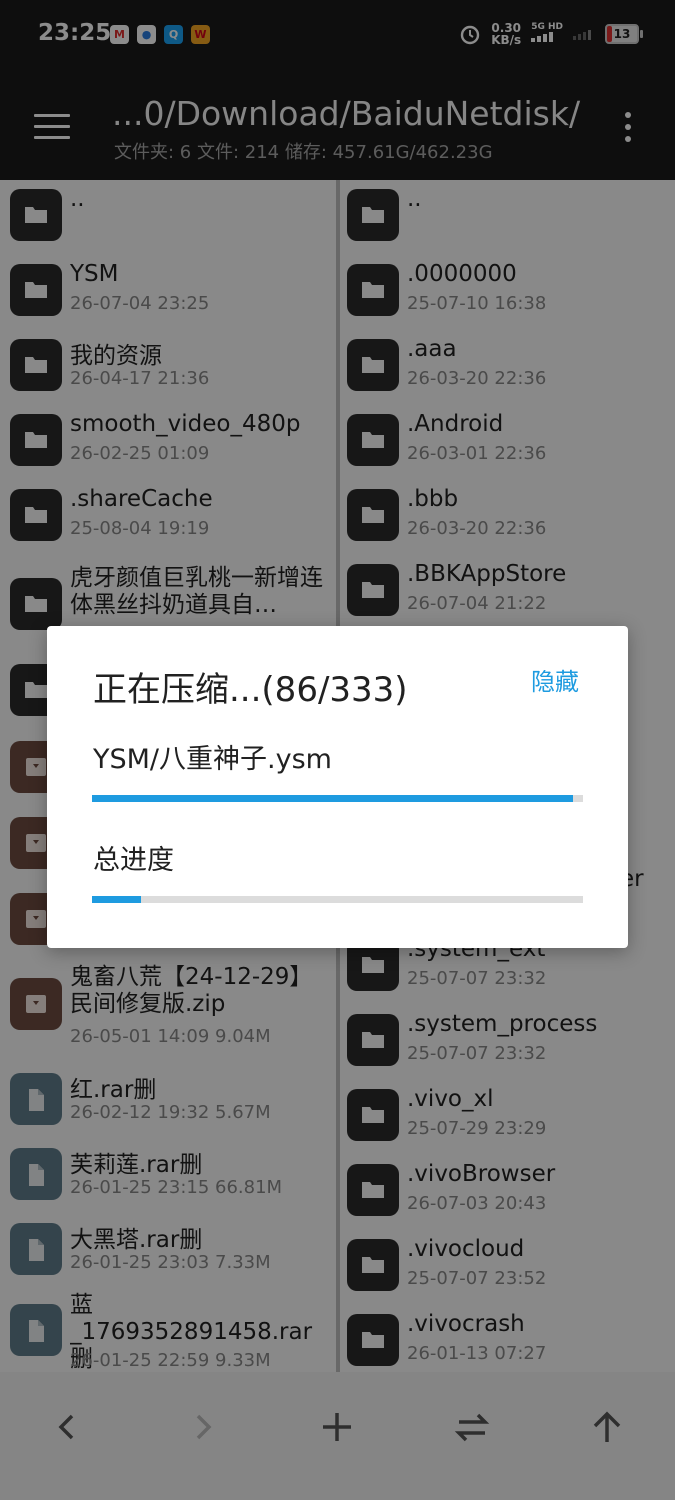 The height and width of the screenshot is (1500, 675). I want to click on file-progress-bar, so click(337, 798).